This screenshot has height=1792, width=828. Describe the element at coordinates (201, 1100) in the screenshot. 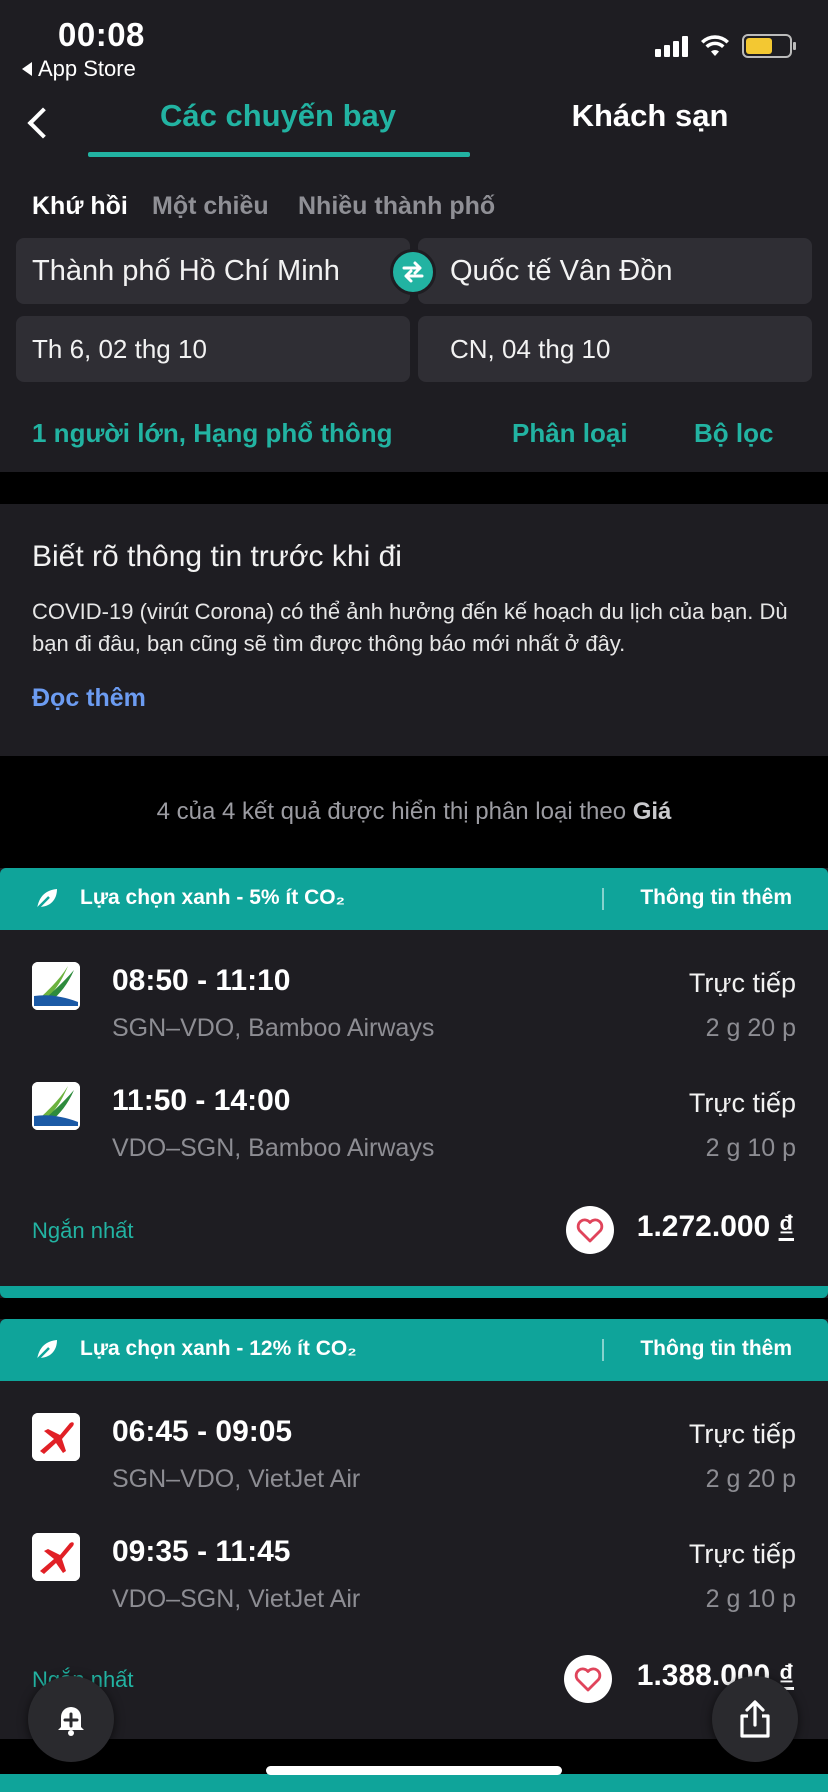

I see `leg-time: 11:50 - 14:00` at that location.